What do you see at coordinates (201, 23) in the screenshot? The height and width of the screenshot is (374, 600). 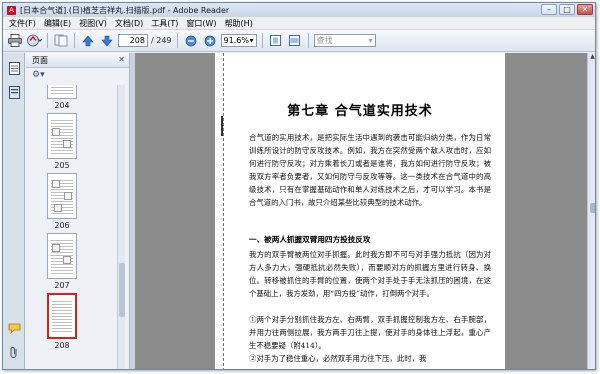 I see `menu-window: 窗口(W)` at bounding box center [201, 23].